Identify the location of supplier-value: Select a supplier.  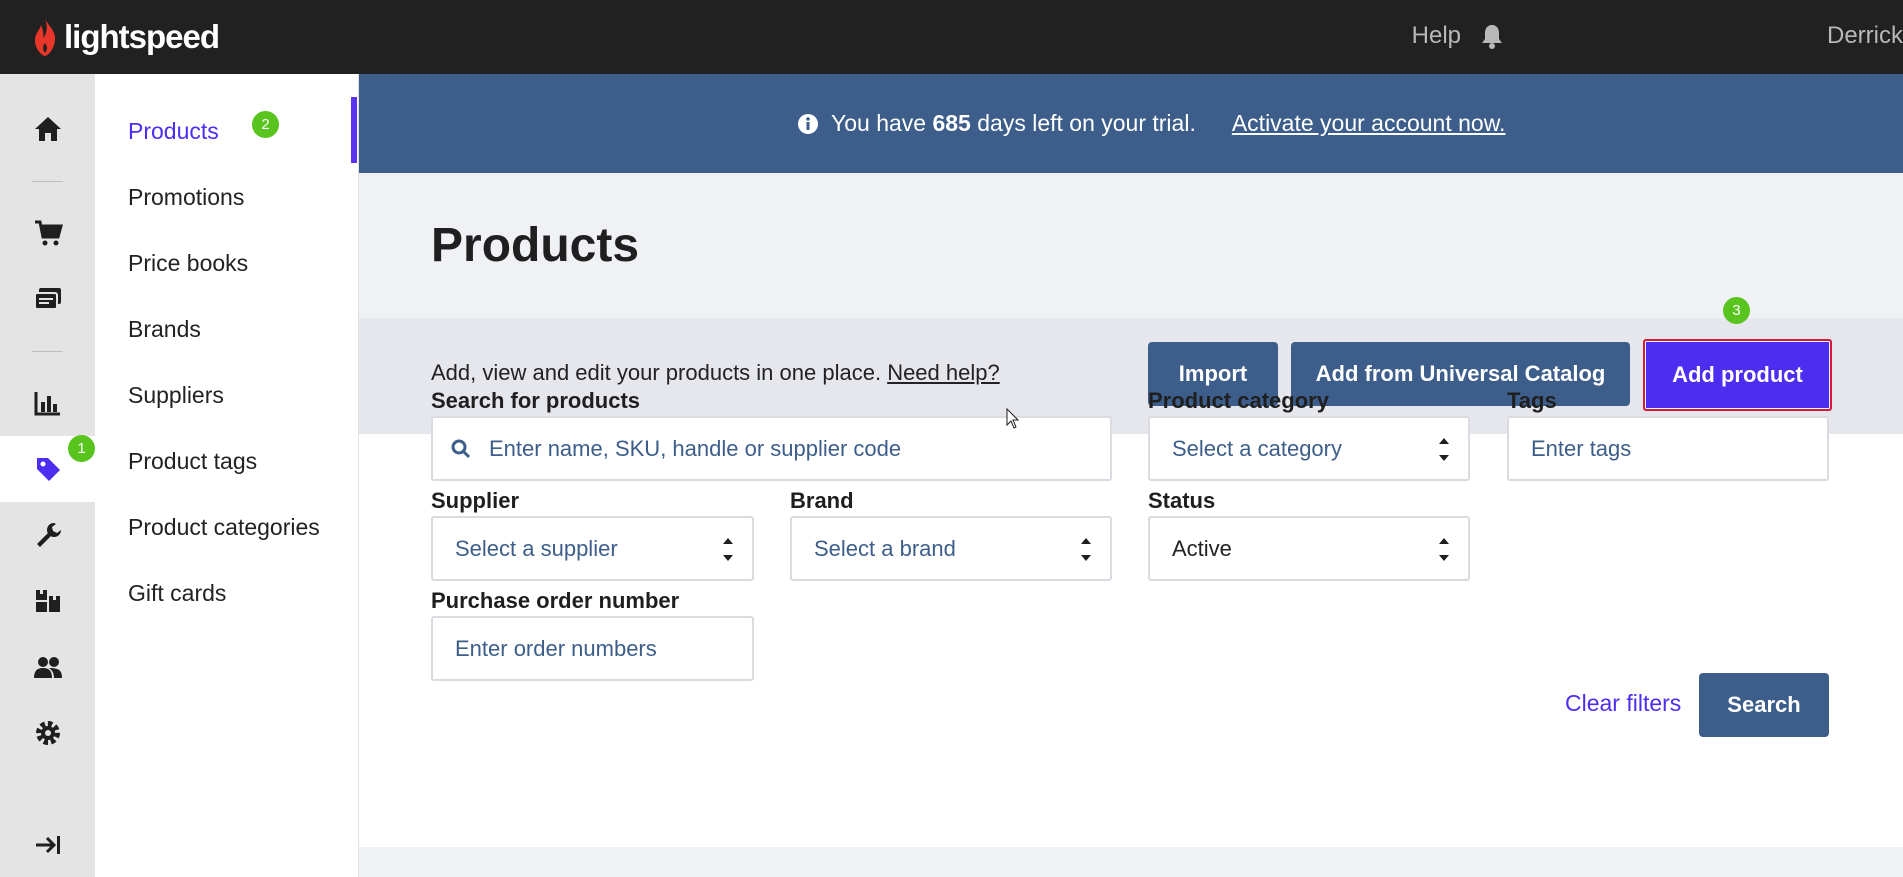
(536, 548).